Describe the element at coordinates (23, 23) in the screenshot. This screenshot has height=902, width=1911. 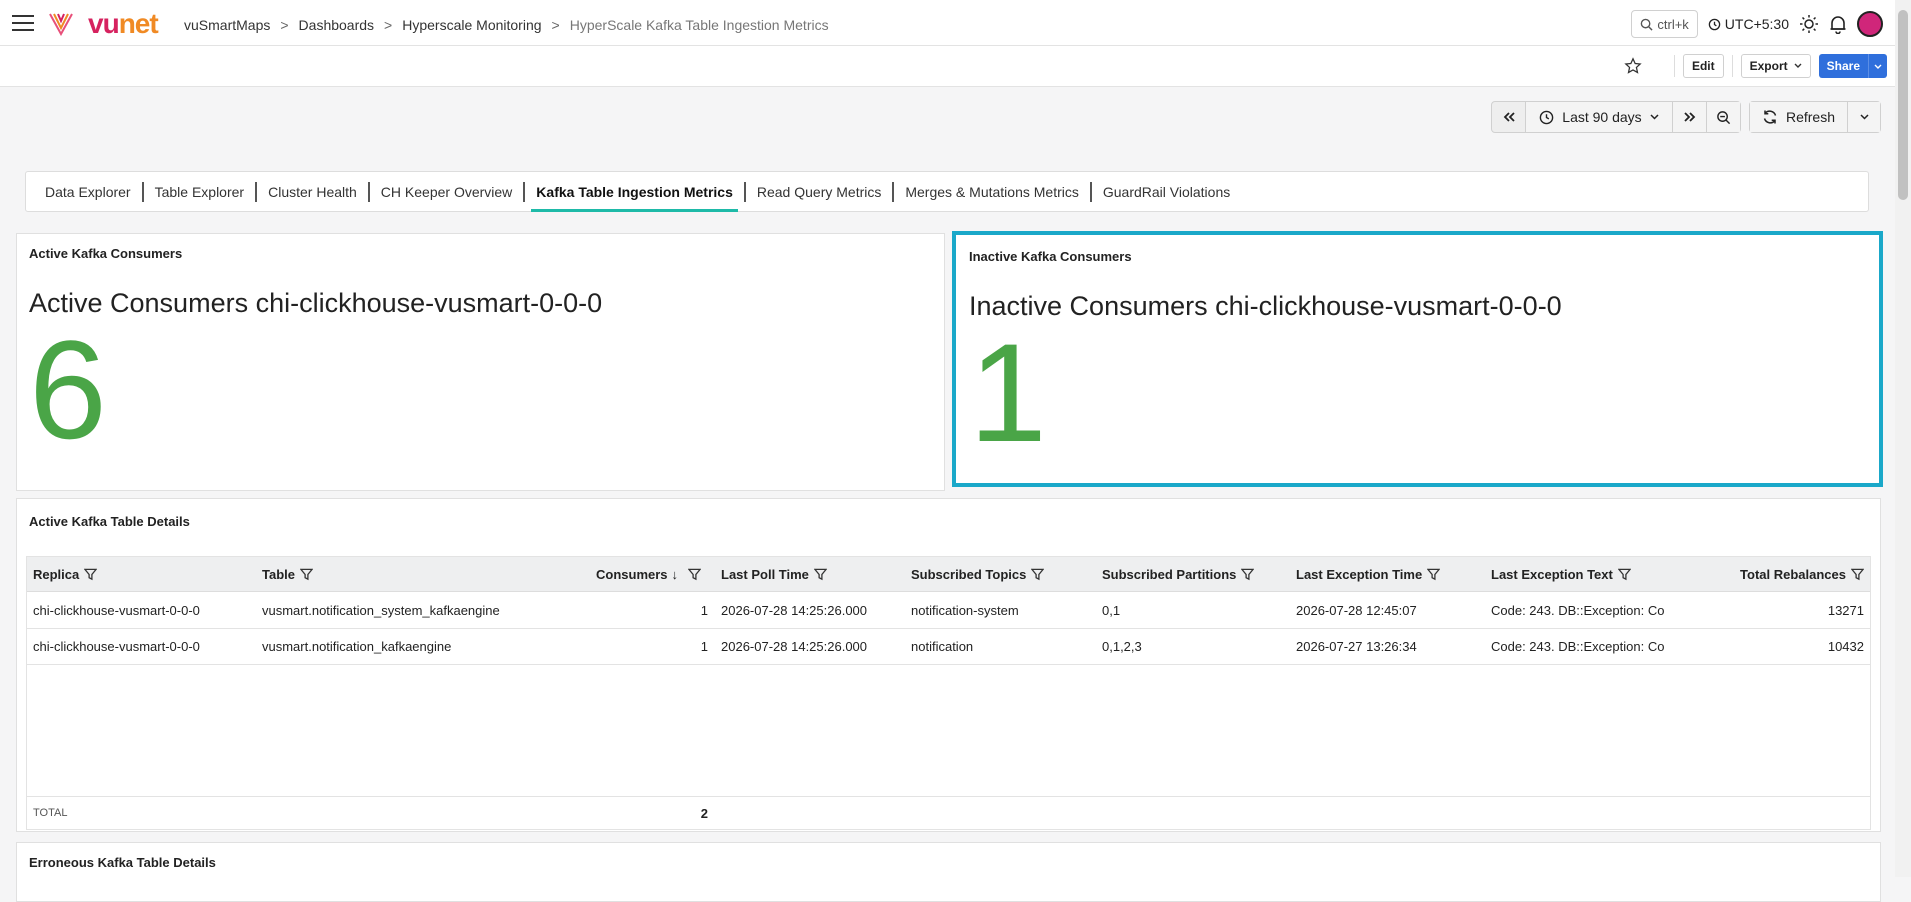
I see `menu-icon` at that location.